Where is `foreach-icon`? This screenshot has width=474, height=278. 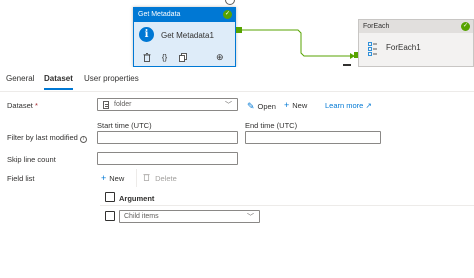 foreach-icon is located at coordinates (372, 49).